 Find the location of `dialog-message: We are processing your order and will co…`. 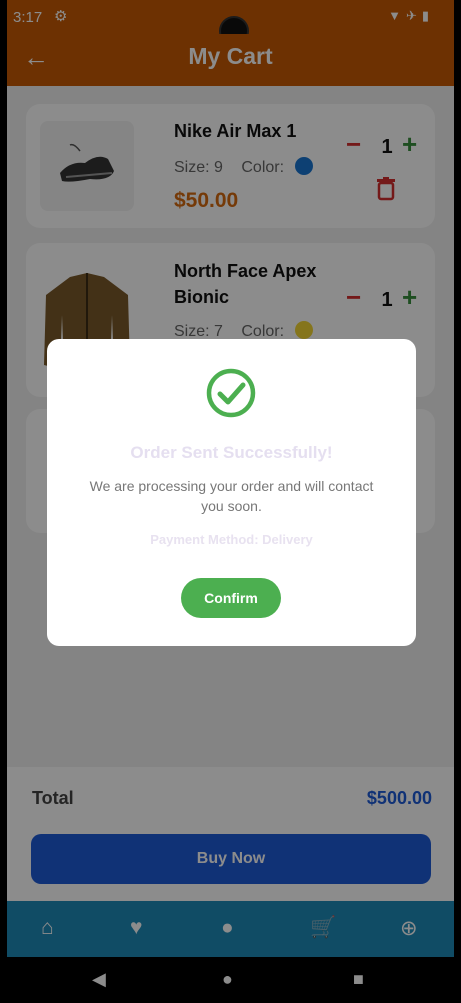

dialog-message: We are processing your order and will co… is located at coordinates (231, 496).